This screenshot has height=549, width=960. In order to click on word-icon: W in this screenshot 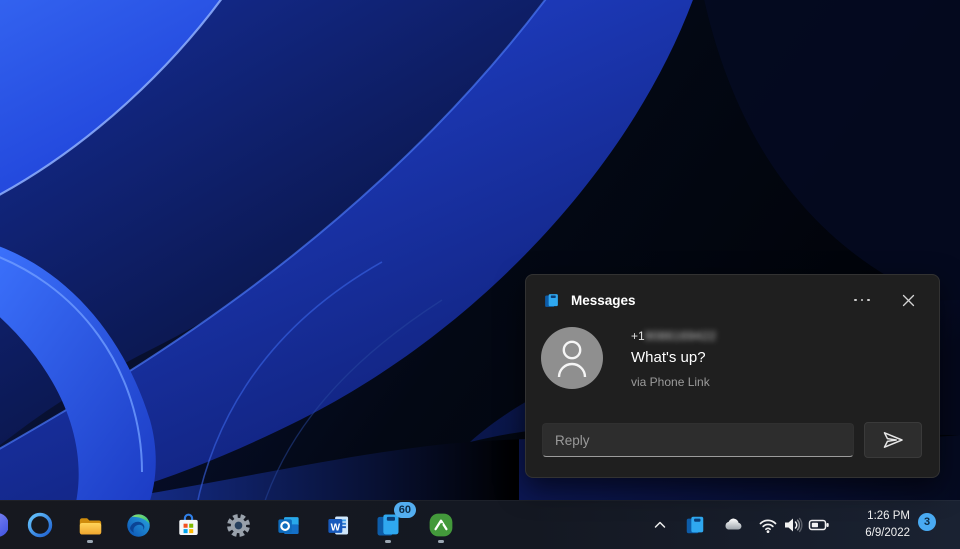, I will do `click(337, 525)`.